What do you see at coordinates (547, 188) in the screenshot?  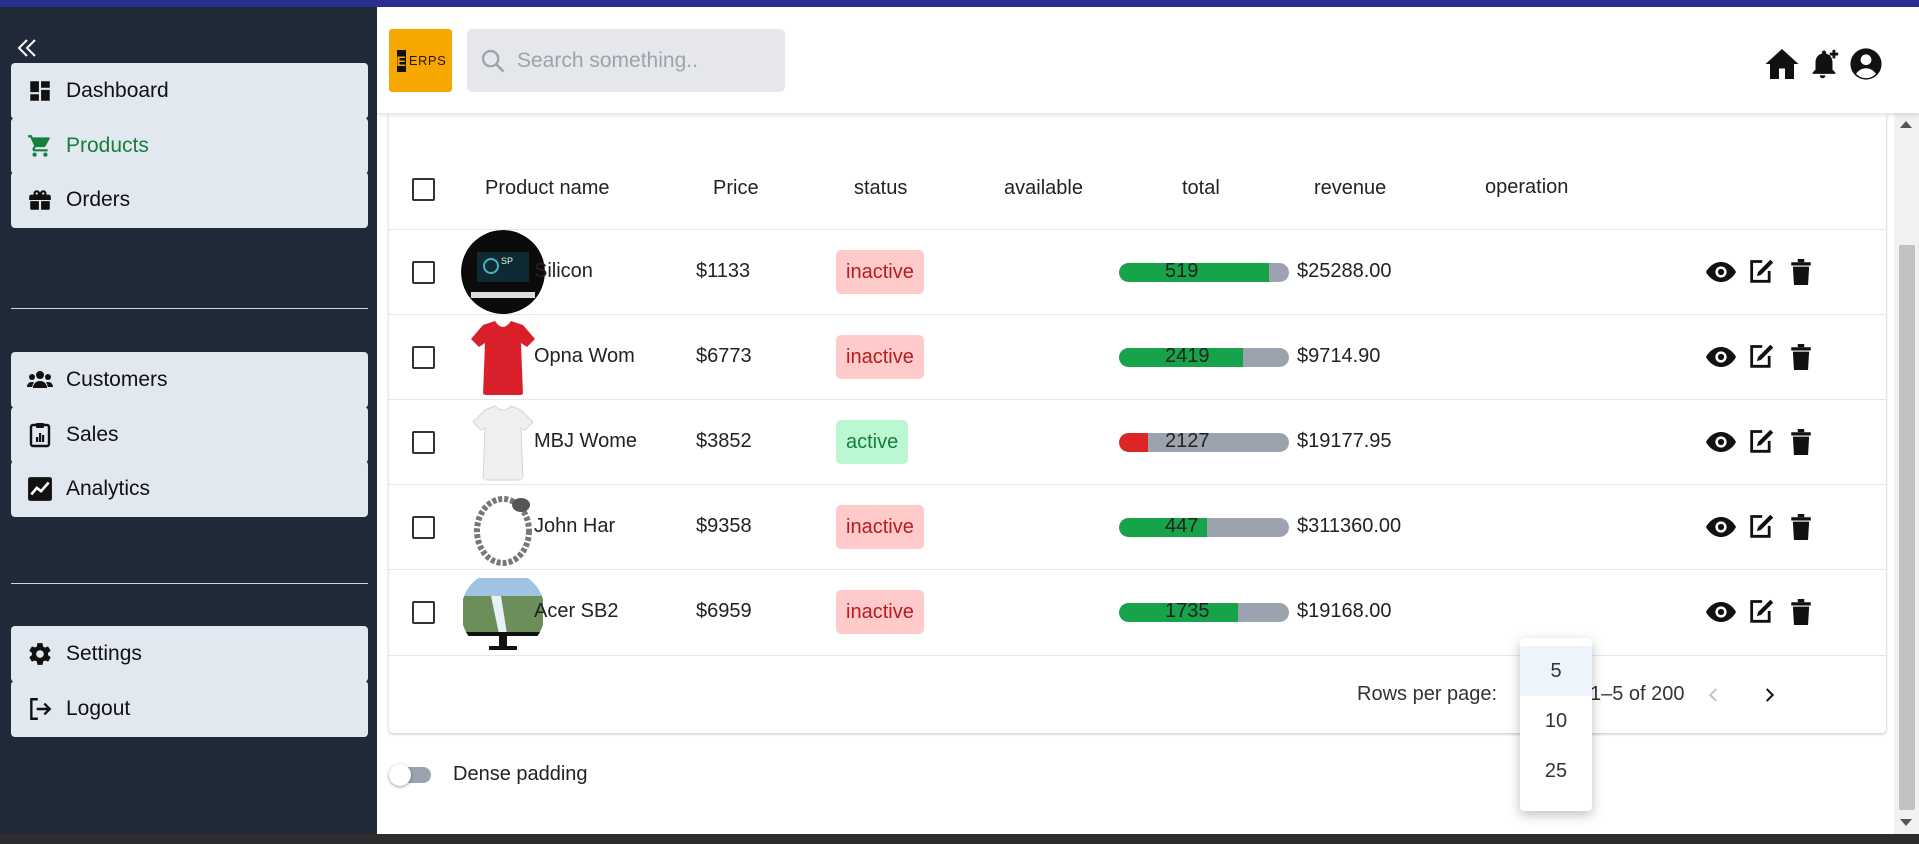 I see `column-header-product-name: Product name` at bounding box center [547, 188].